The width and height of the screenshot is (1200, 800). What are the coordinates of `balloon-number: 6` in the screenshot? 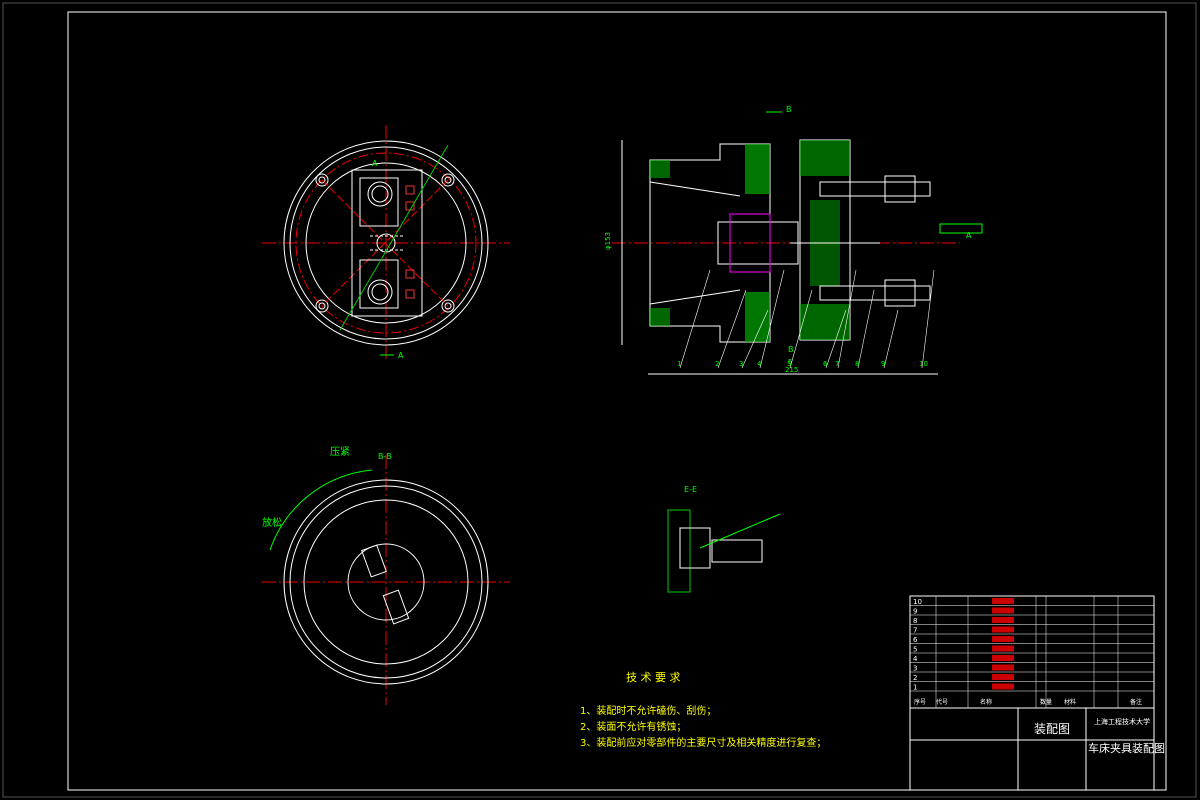 It's located at (825, 364).